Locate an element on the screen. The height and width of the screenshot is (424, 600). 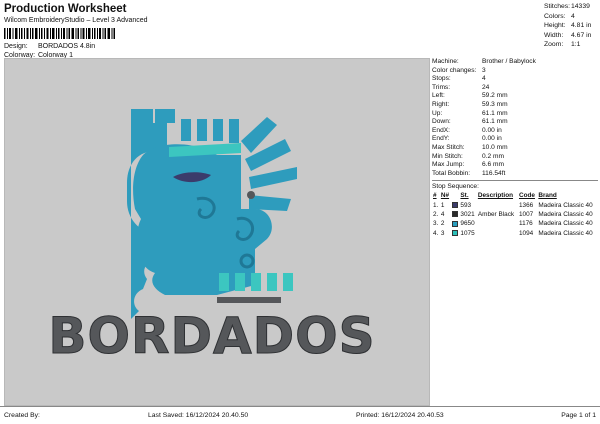
cell-needle: 3 is located at coordinates (442, 233).